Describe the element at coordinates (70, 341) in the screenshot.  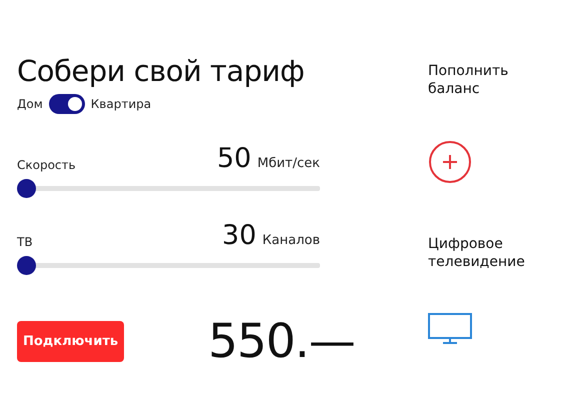
I see `connect-button: Подключить` at that location.